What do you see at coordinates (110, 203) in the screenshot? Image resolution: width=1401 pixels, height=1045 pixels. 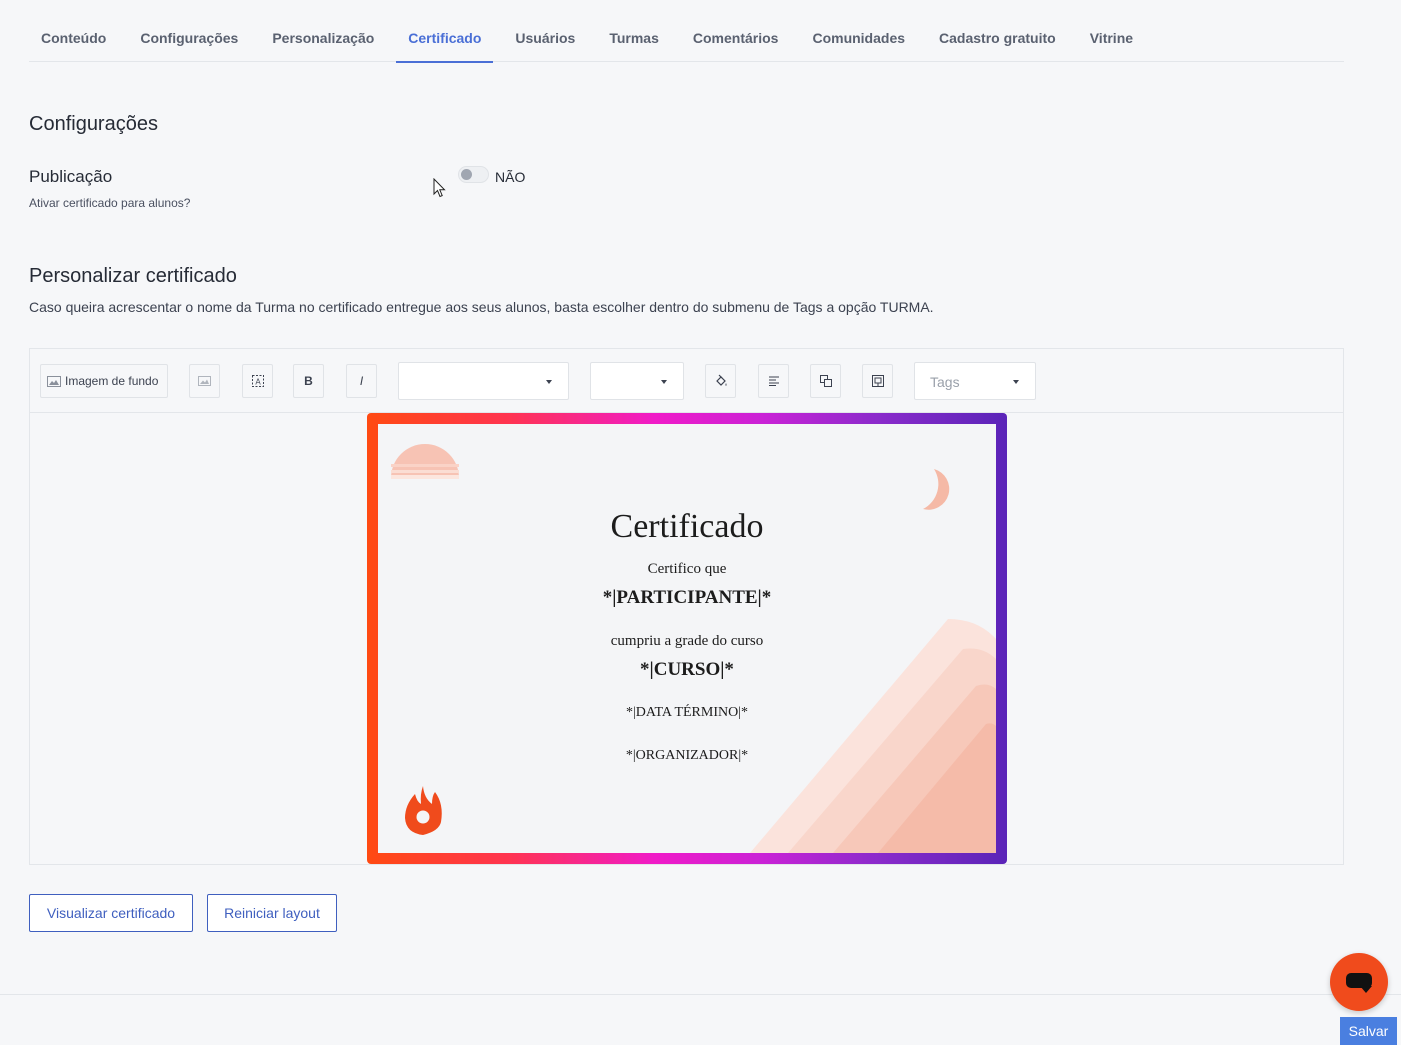 I see `publication-question: Ativar certificado para alunos?` at bounding box center [110, 203].